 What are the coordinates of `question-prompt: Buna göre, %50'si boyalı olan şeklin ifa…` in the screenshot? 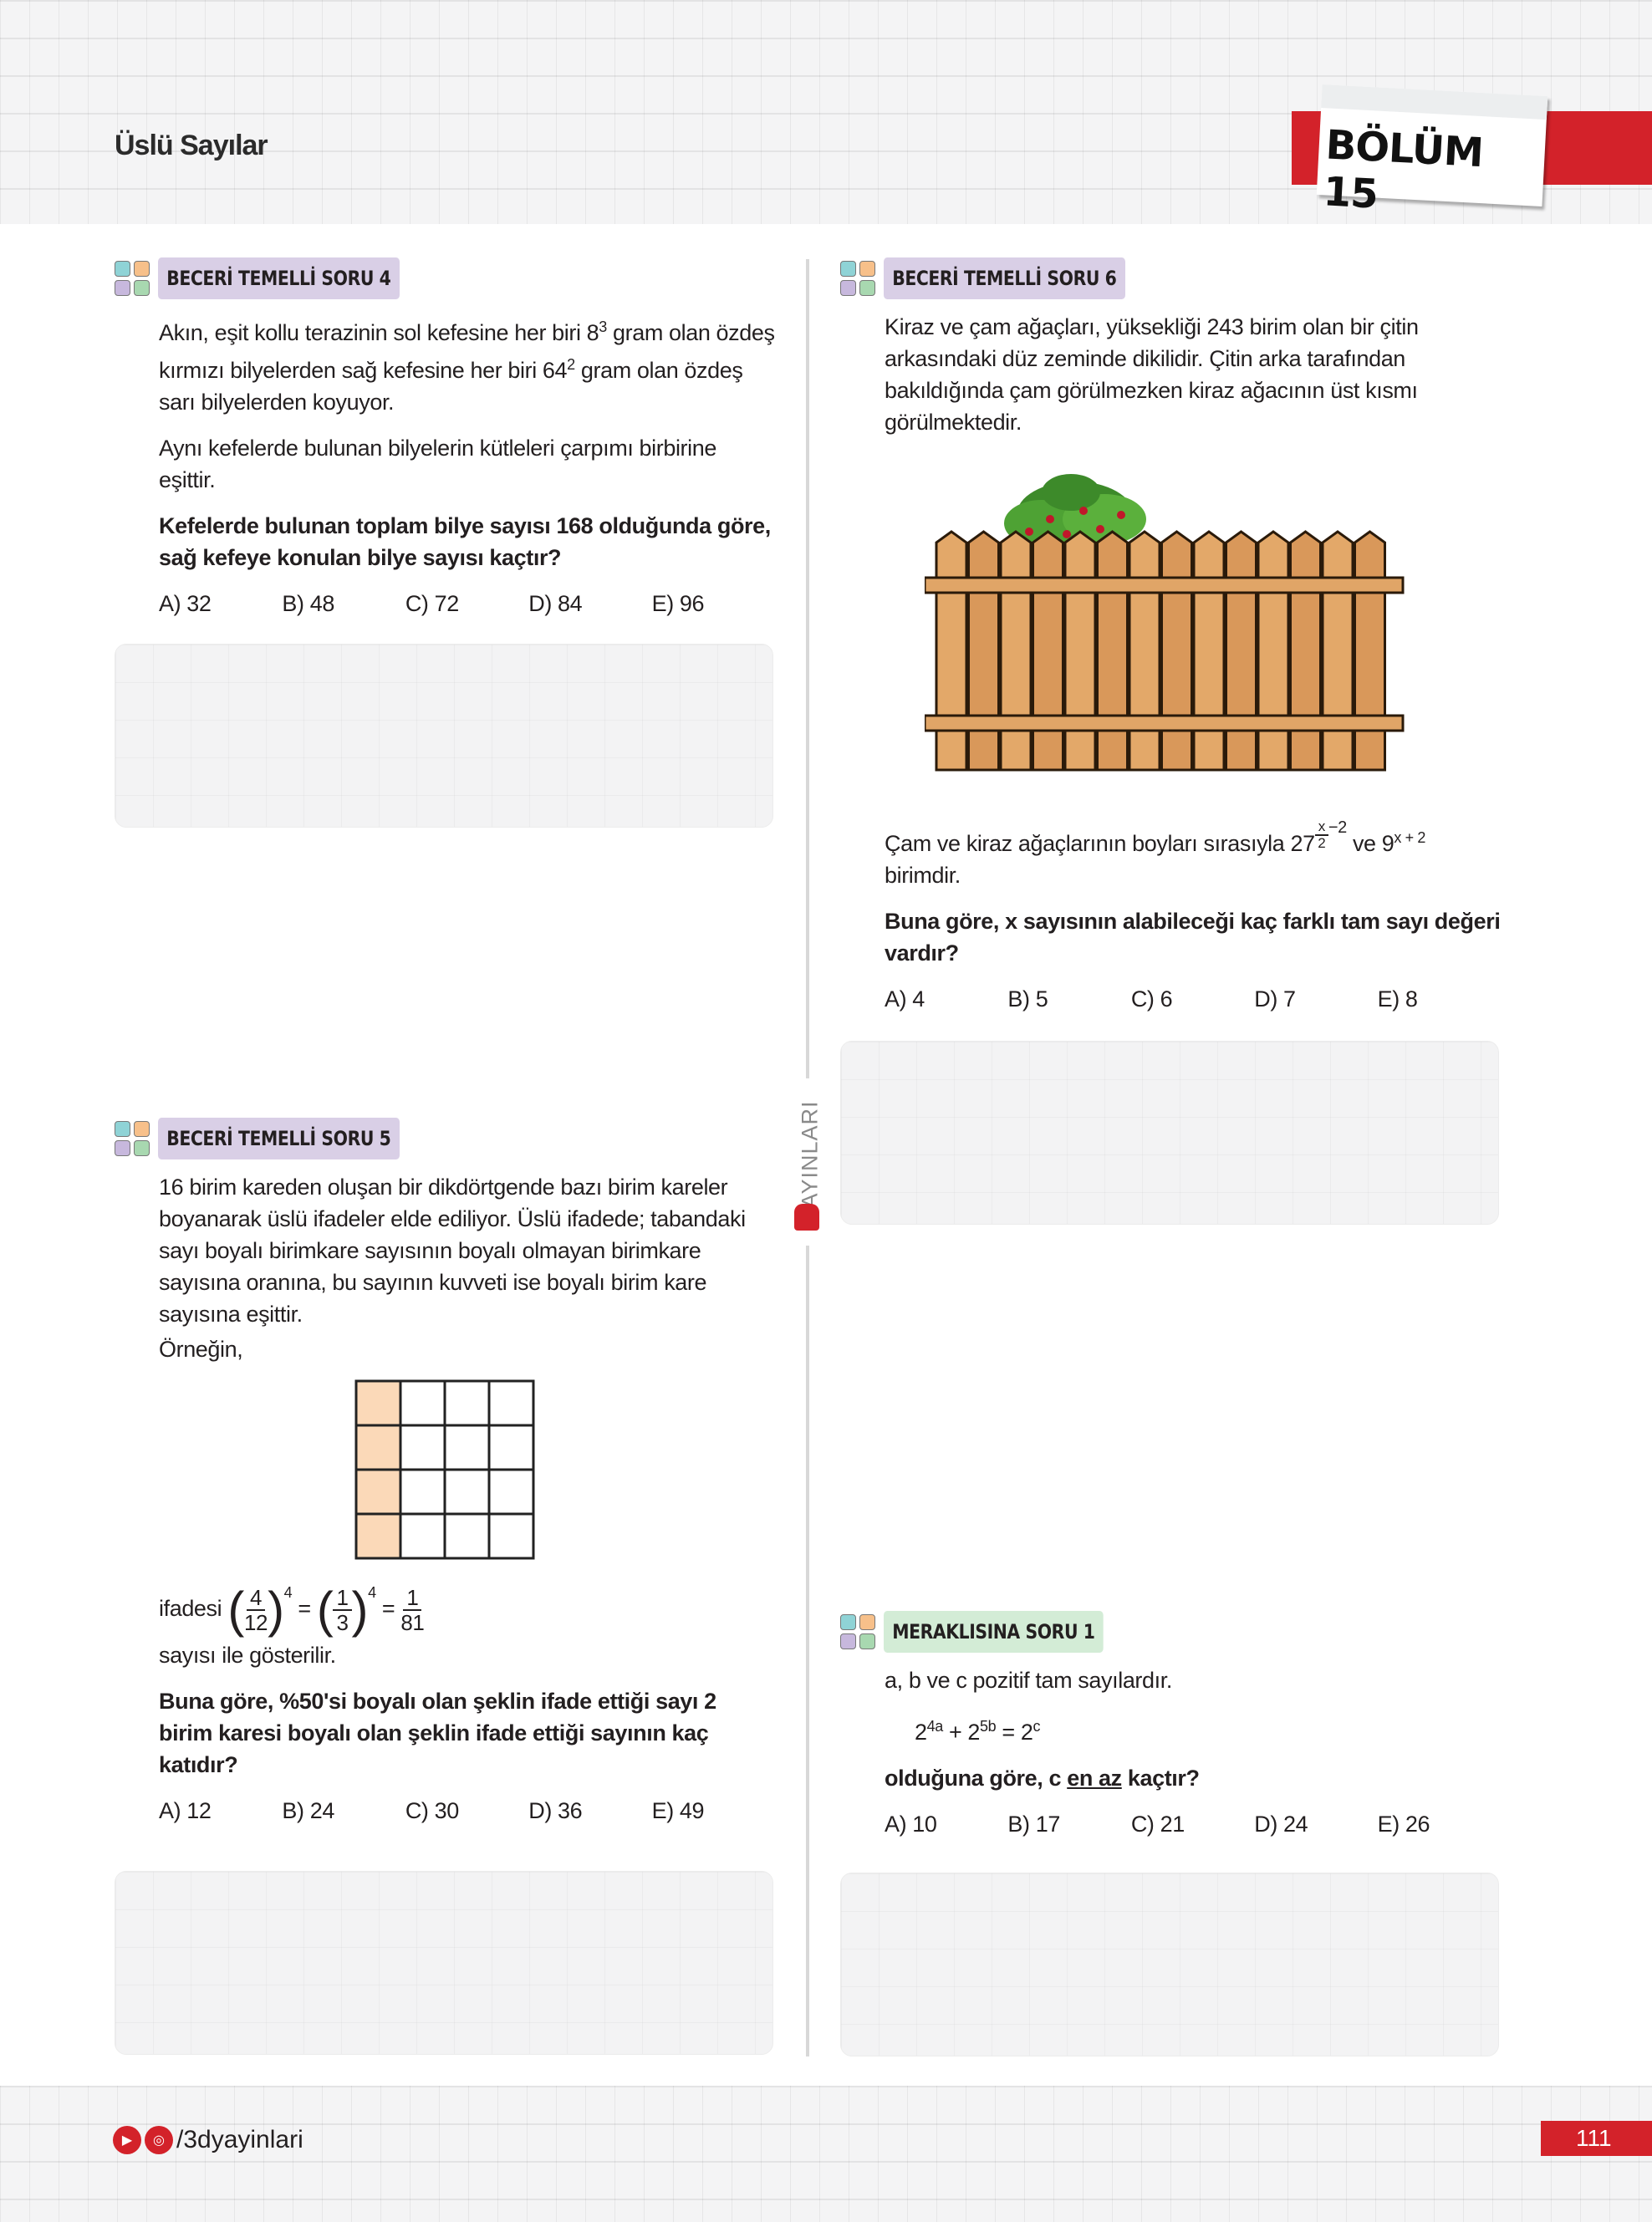 It's located at (437, 1732).